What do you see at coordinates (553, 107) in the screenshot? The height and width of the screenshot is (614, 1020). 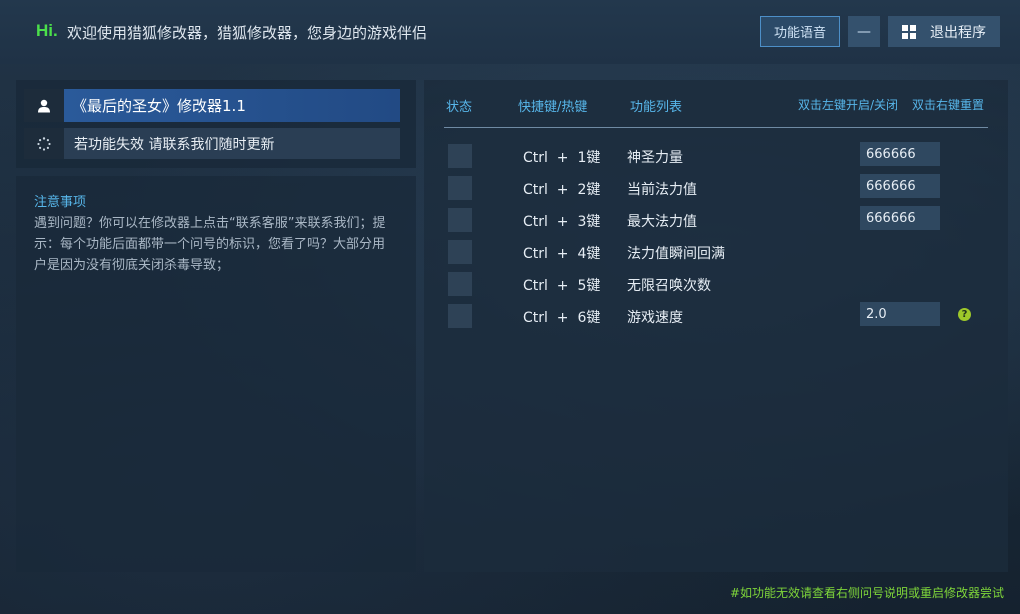 I see `column-hotkey: 快捷键/热键` at bounding box center [553, 107].